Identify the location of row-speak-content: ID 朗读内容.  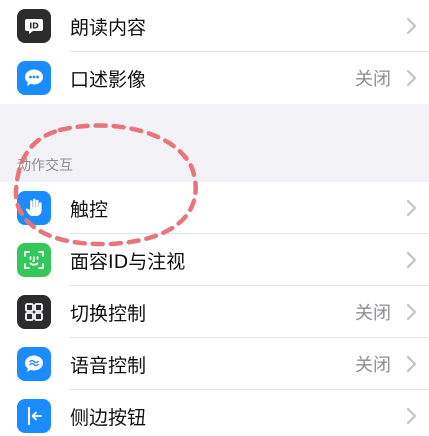
(214, 26).